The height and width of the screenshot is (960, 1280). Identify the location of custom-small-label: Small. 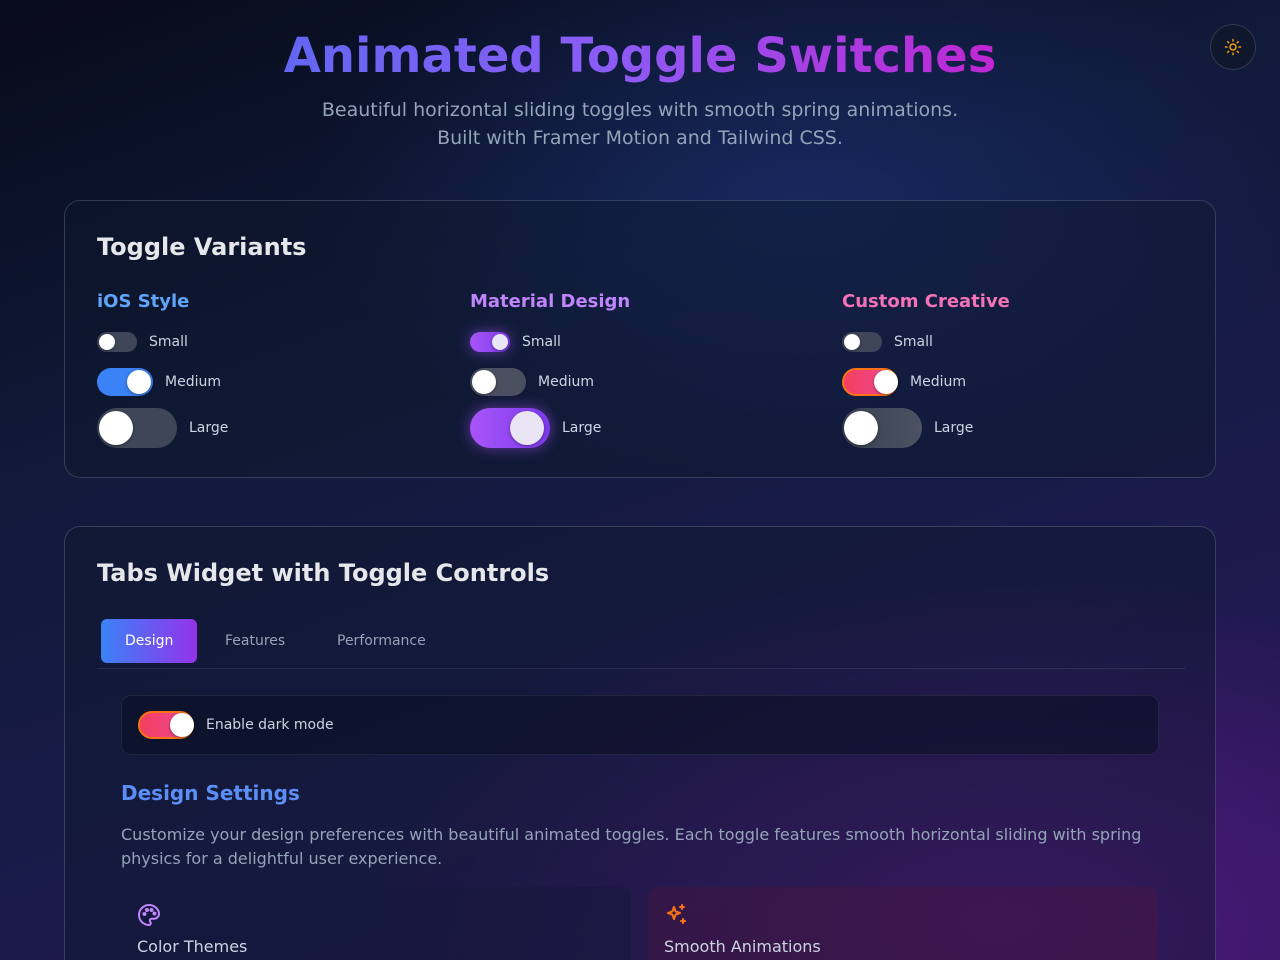
(913, 342).